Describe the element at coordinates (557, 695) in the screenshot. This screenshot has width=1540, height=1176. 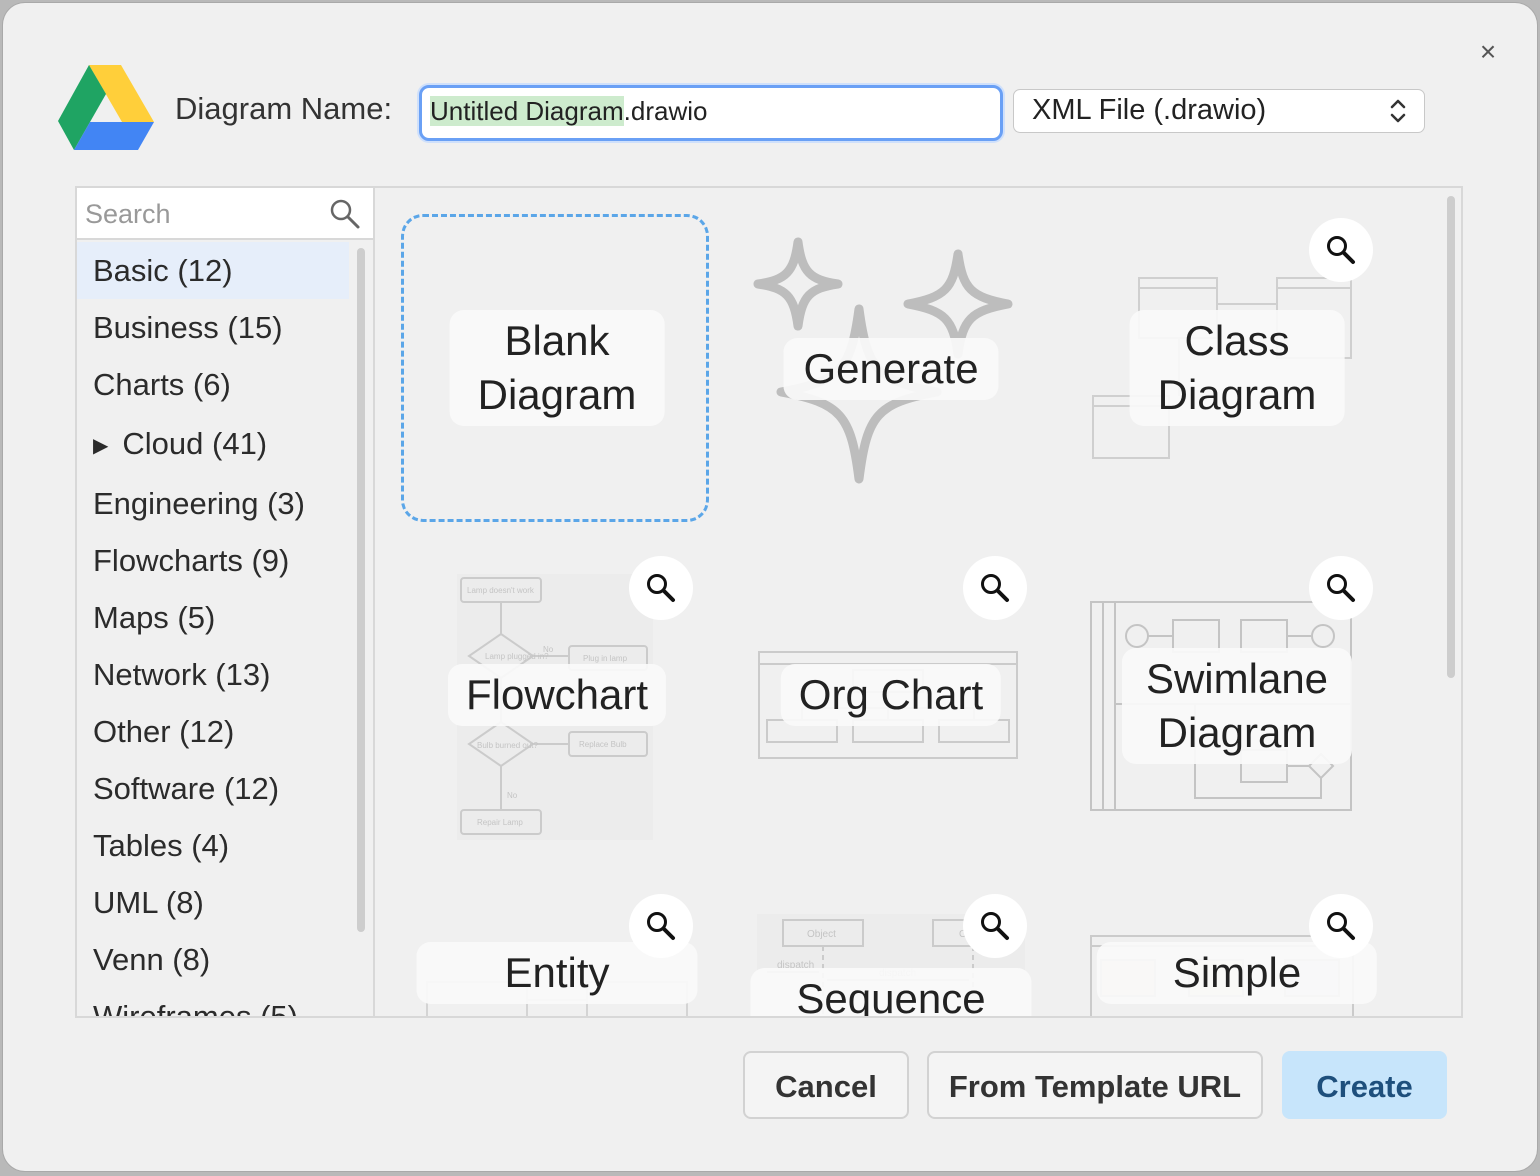
I see `template-label: Flowchart` at that location.